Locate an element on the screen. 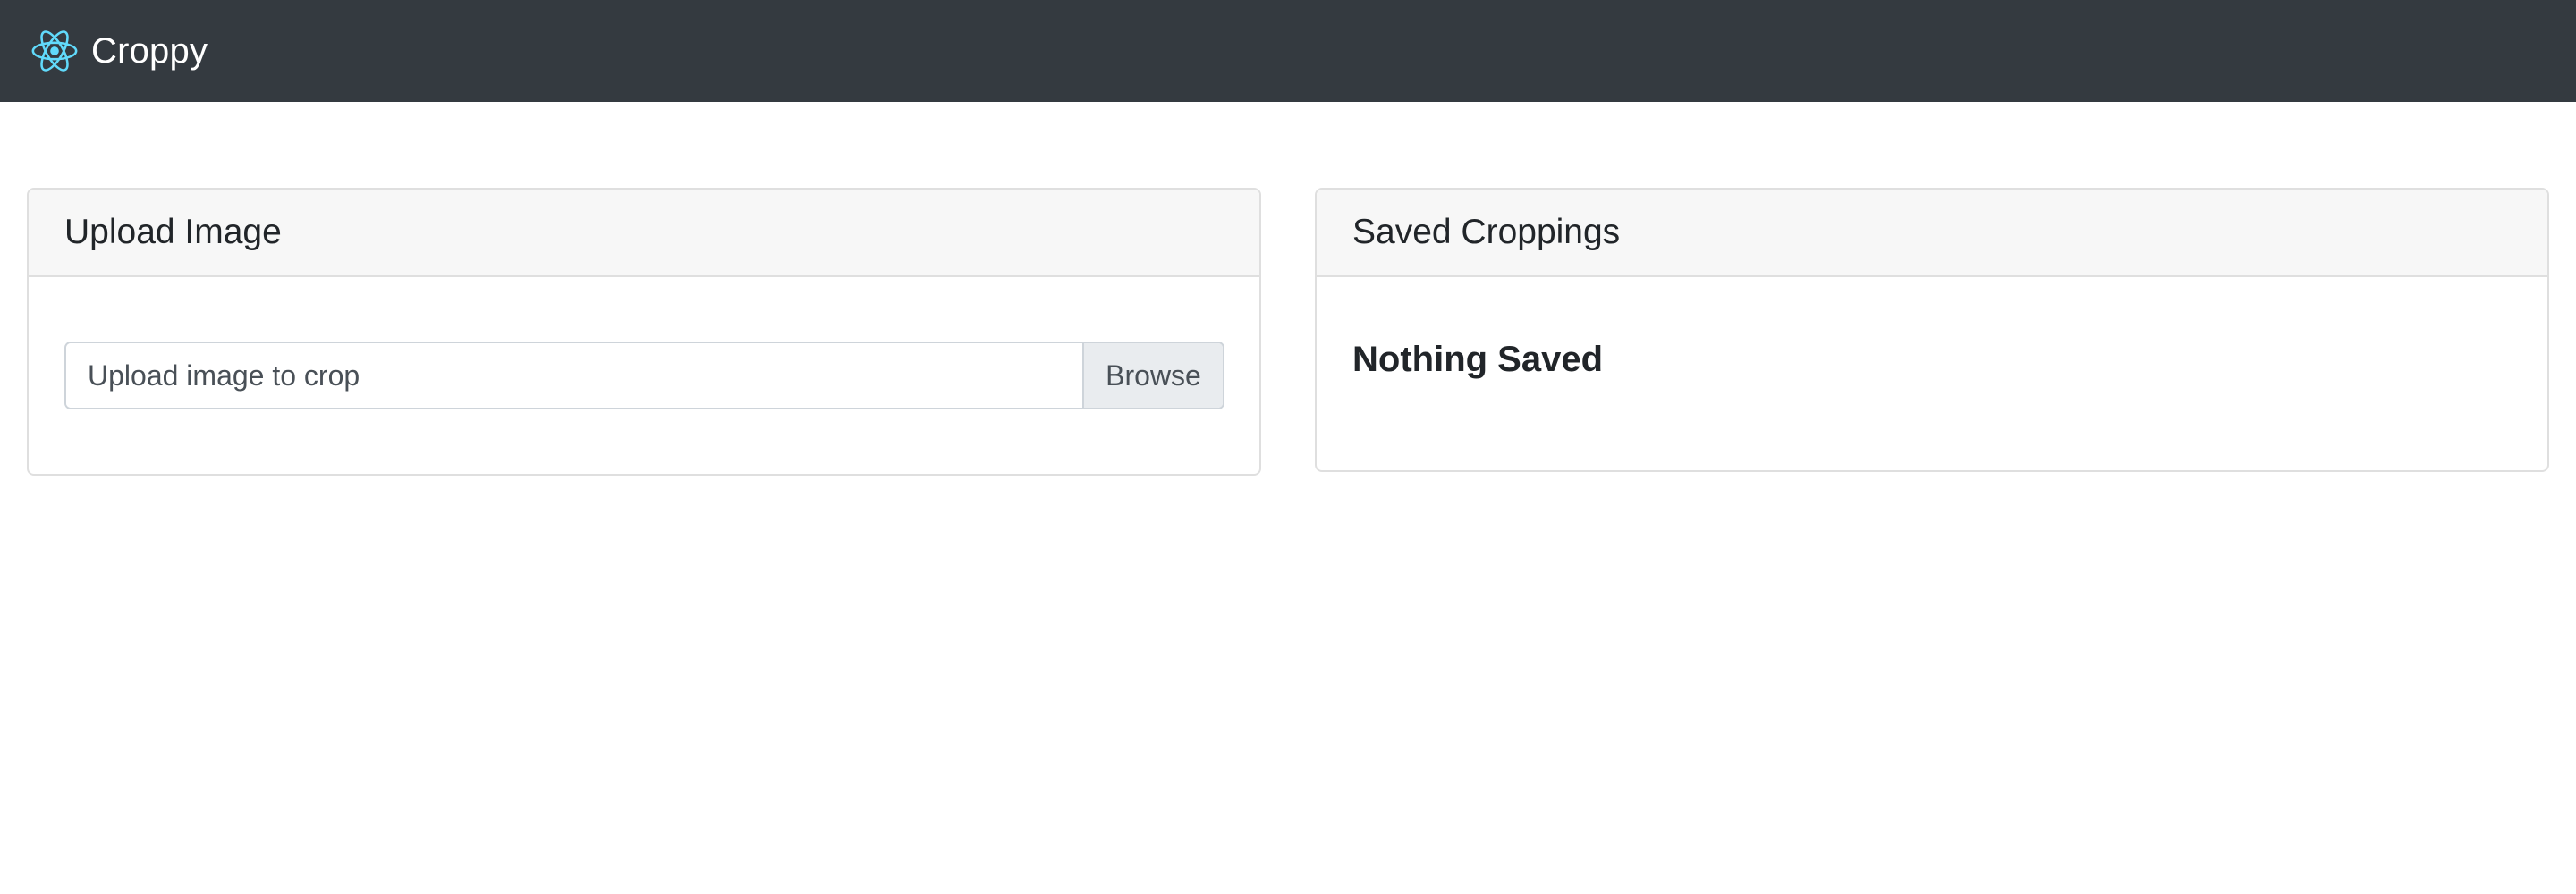 The image size is (2576, 894). saved-card-header: Saved Croppings is located at coordinates (1932, 233).